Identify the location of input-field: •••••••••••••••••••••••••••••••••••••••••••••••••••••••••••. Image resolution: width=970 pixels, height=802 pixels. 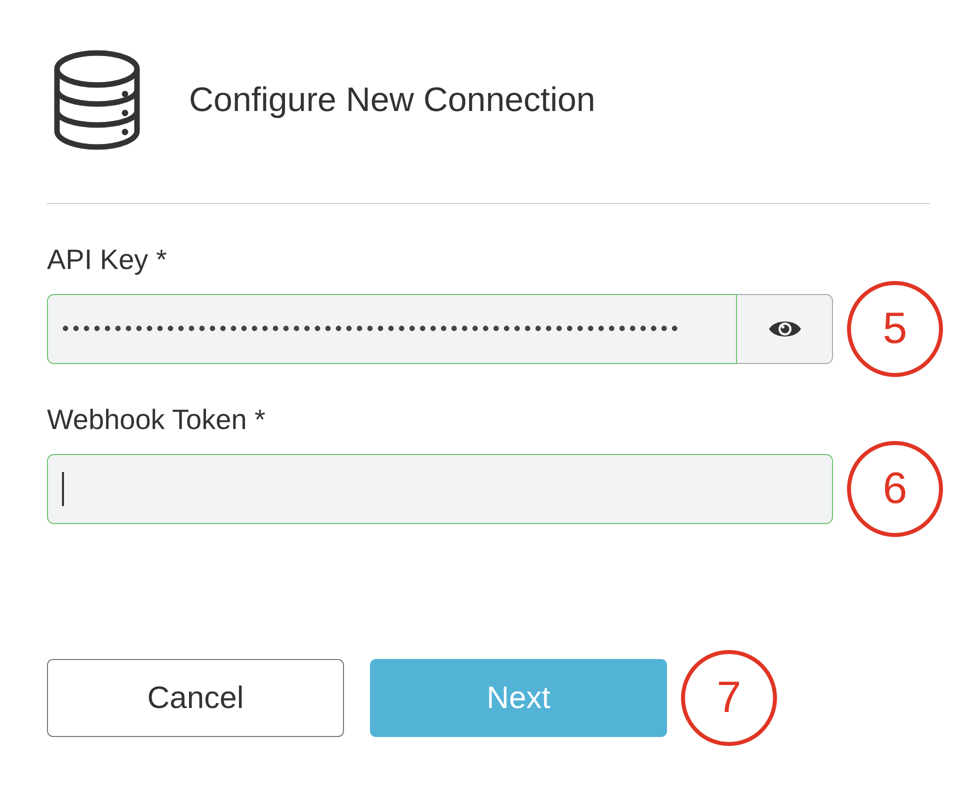
(392, 329).